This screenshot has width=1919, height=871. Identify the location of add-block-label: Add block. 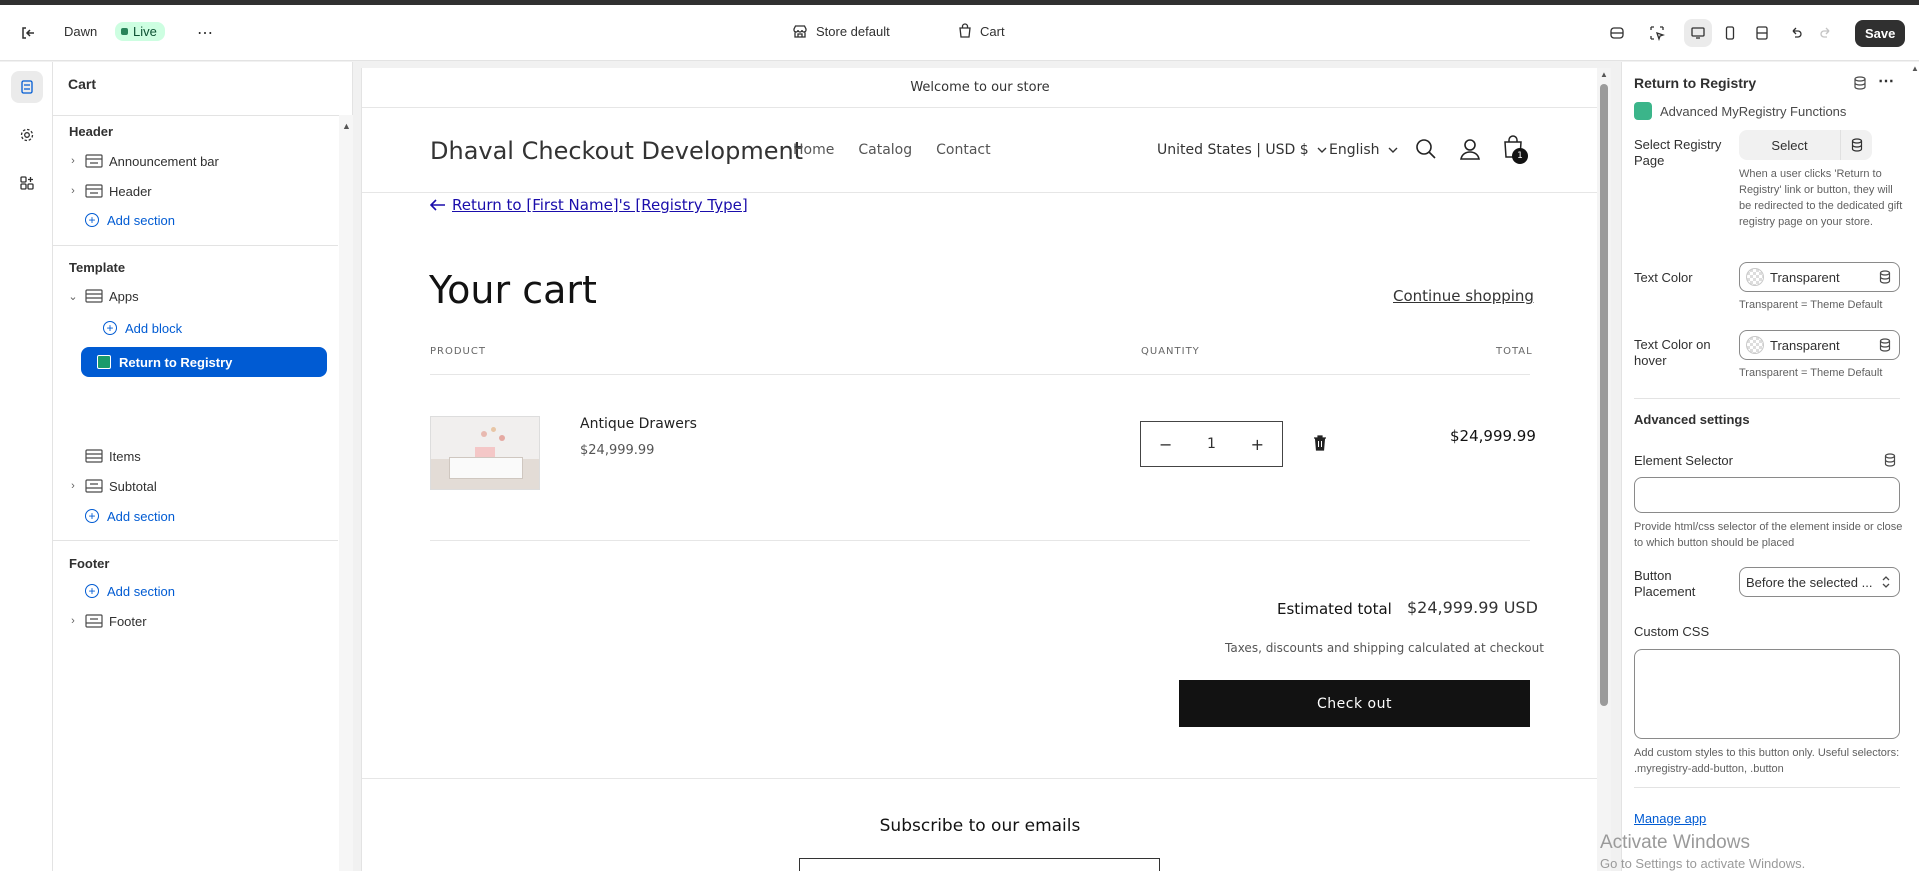
(154, 328).